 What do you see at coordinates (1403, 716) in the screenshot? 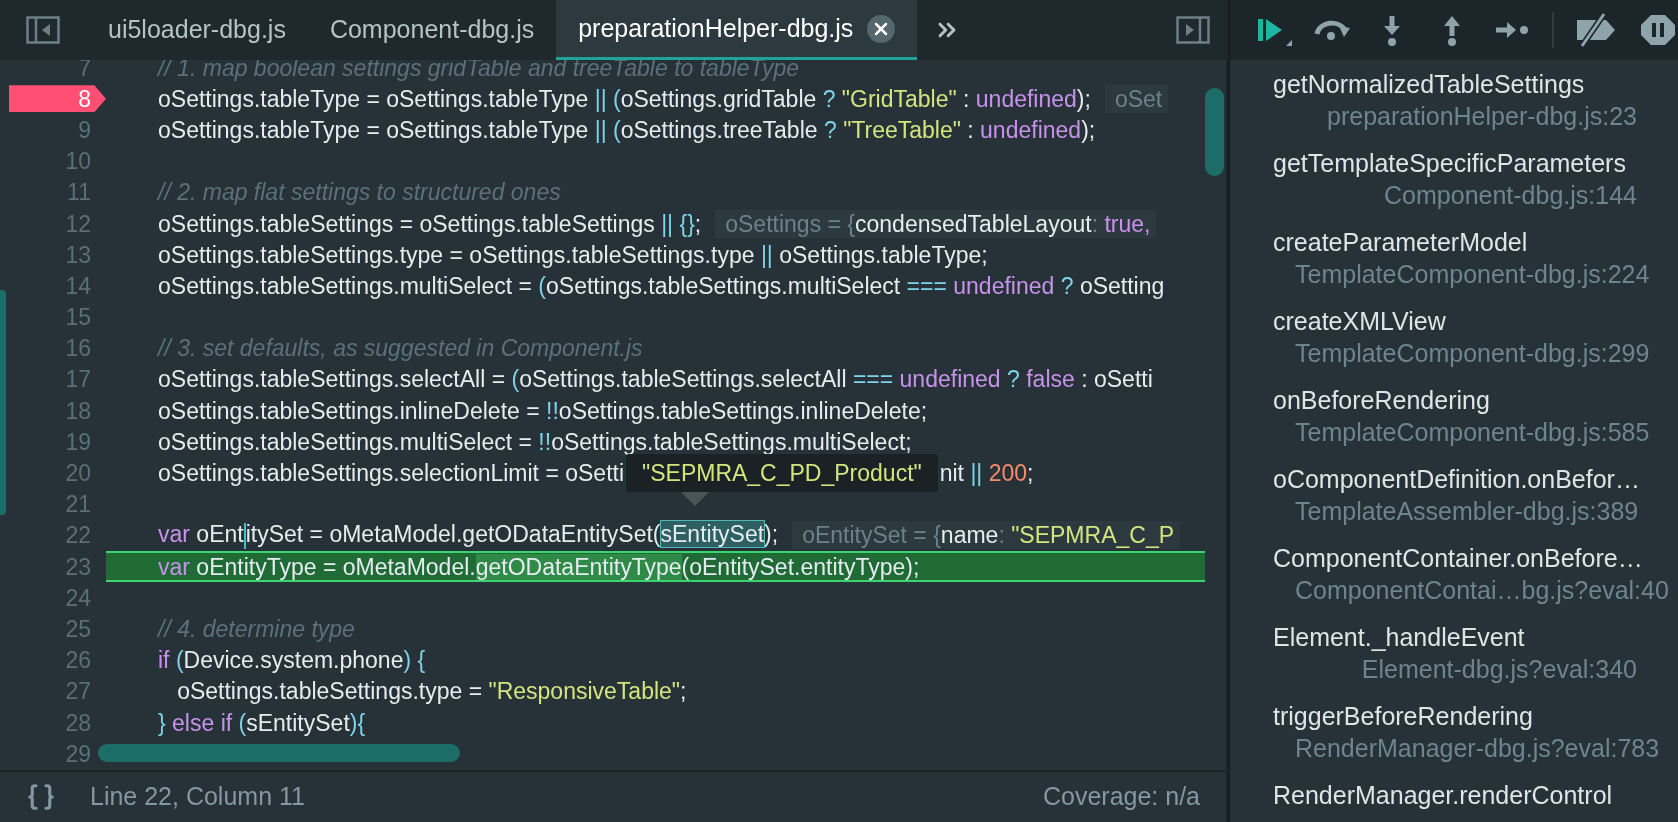
I see `frame-function: triggerBeforeRendering` at bounding box center [1403, 716].